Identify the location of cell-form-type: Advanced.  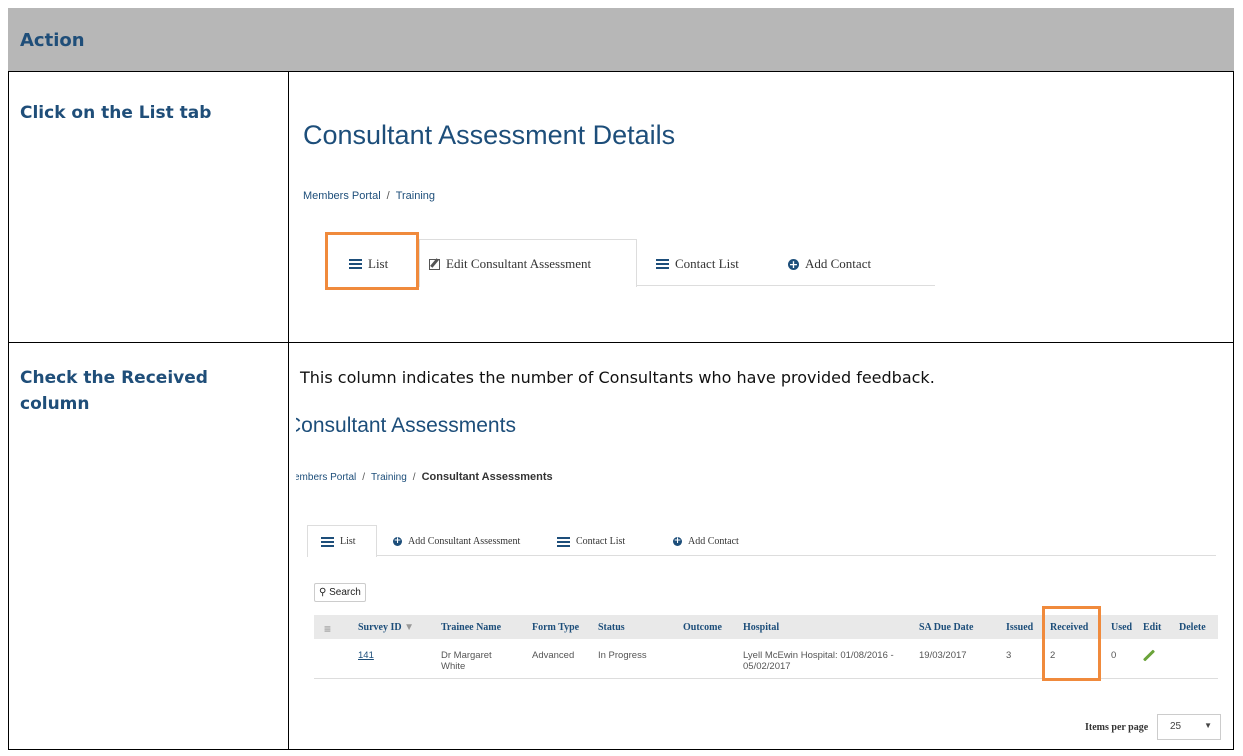
(553, 655).